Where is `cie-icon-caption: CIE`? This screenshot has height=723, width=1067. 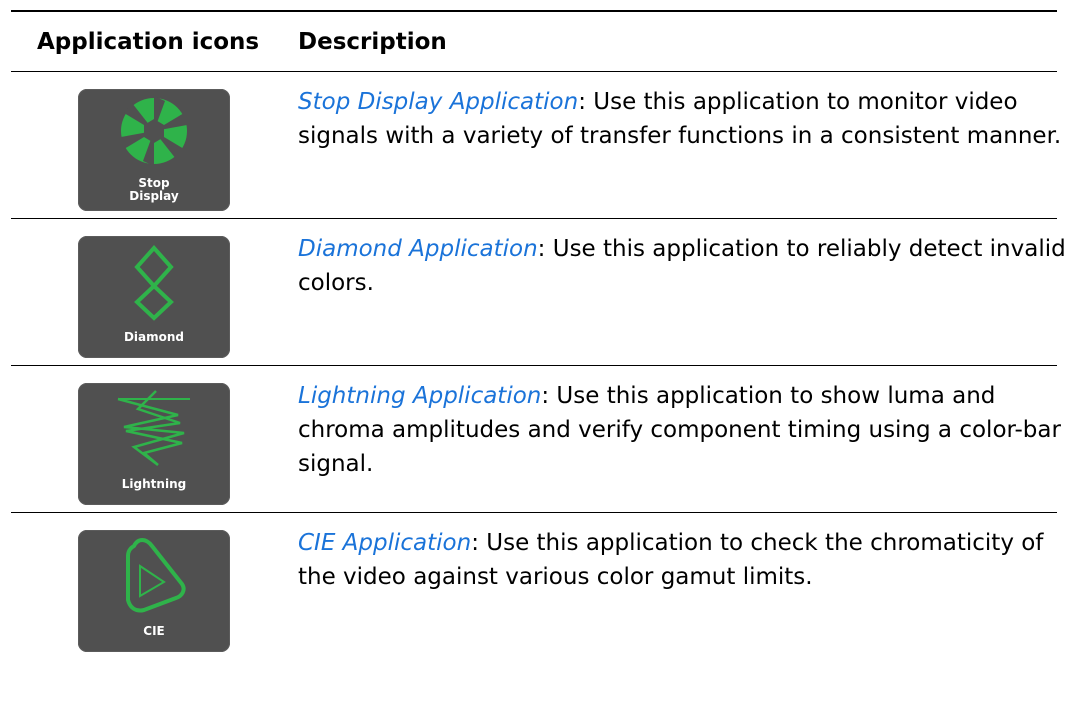 cie-icon-caption: CIE is located at coordinates (154, 631).